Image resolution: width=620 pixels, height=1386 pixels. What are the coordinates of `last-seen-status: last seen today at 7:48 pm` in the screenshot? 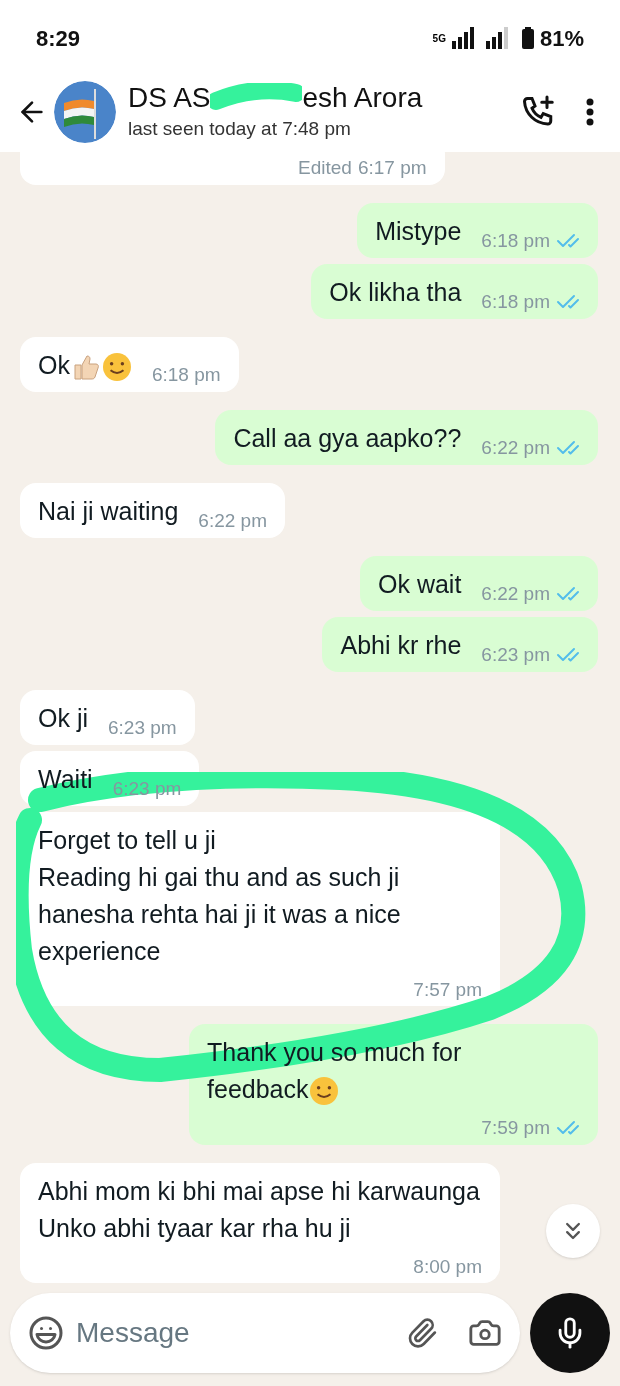 It's located at (240, 128).